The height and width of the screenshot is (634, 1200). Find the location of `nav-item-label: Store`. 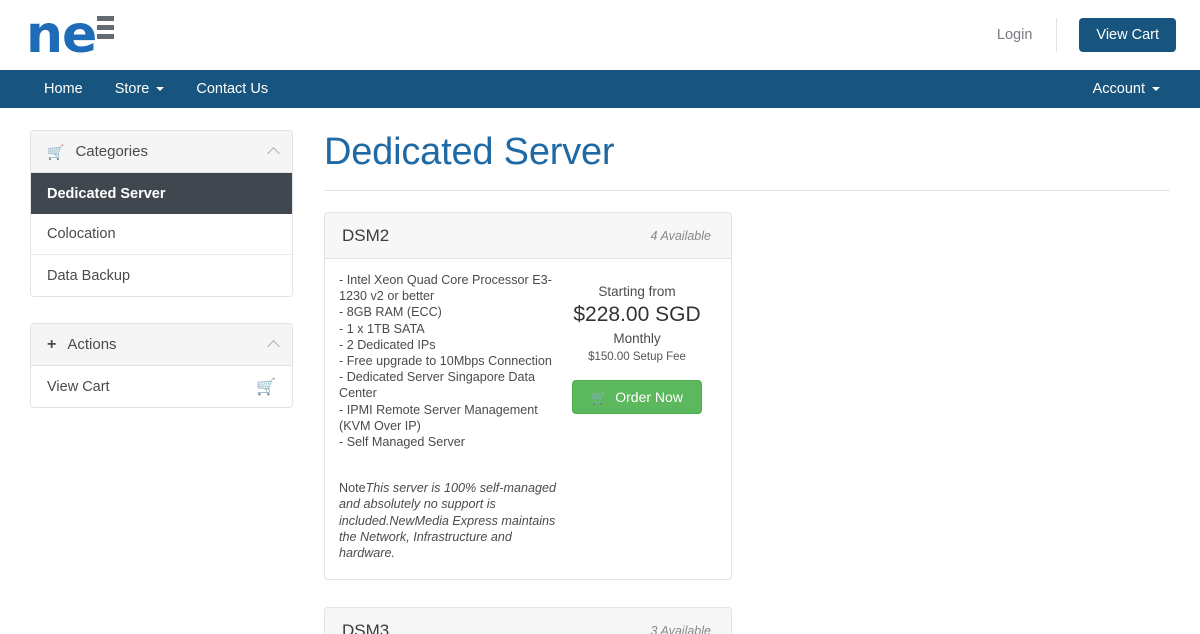

nav-item-label: Store is located at coordinates (132, 89).